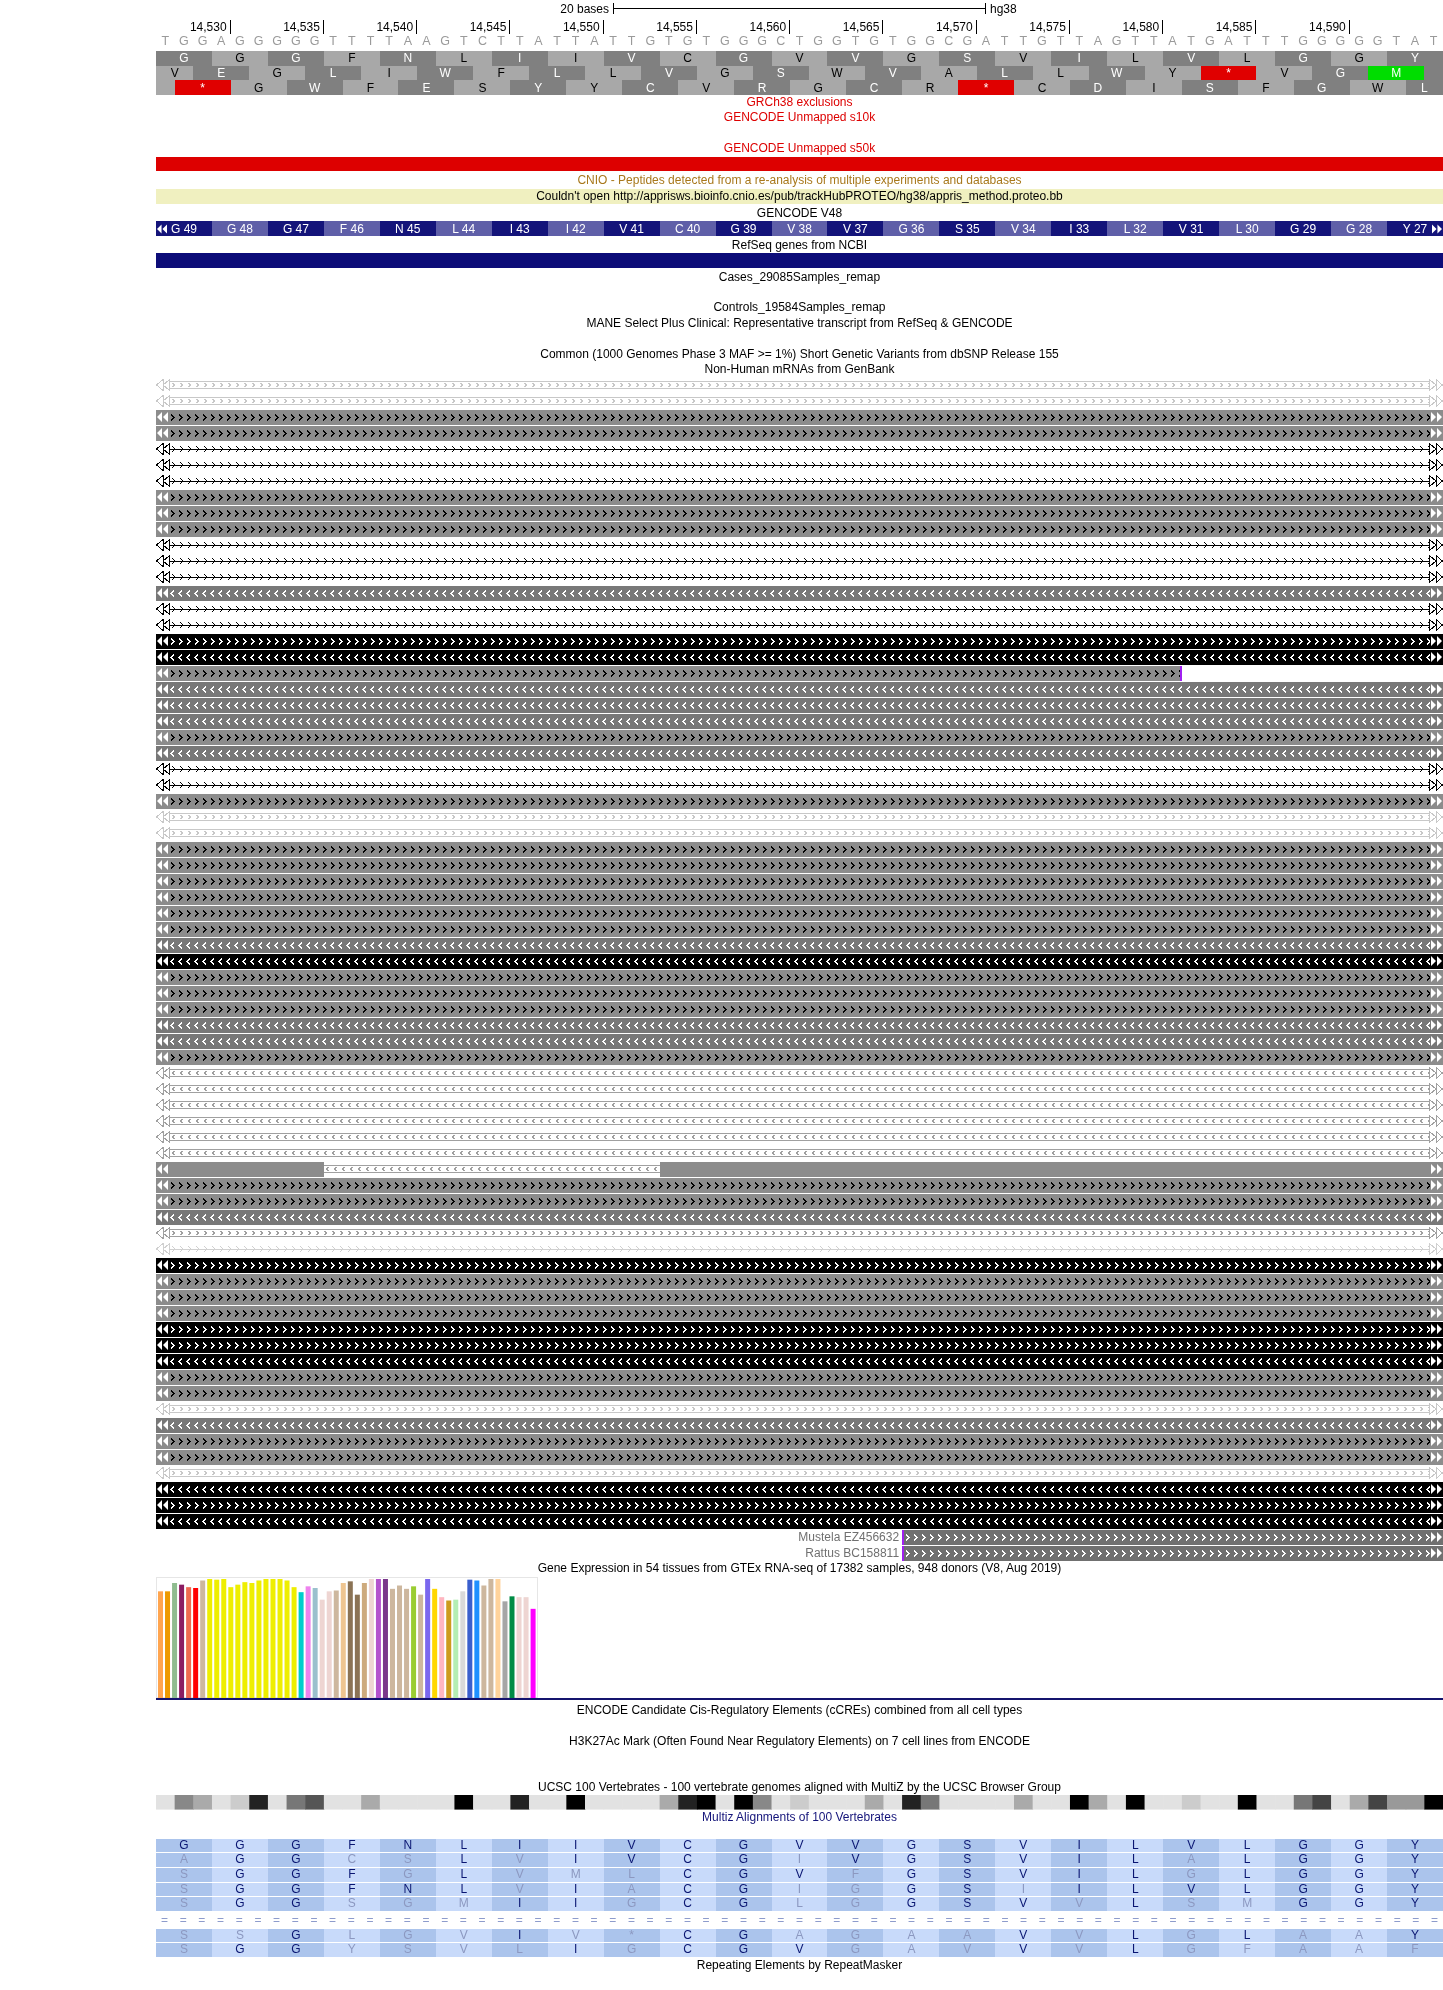 The height and width of the screenshot is (1990, 1443). Describe the element at coordinates (911, 228) in the screenshot. I see `gene-codon-cell: G 36` at that location.